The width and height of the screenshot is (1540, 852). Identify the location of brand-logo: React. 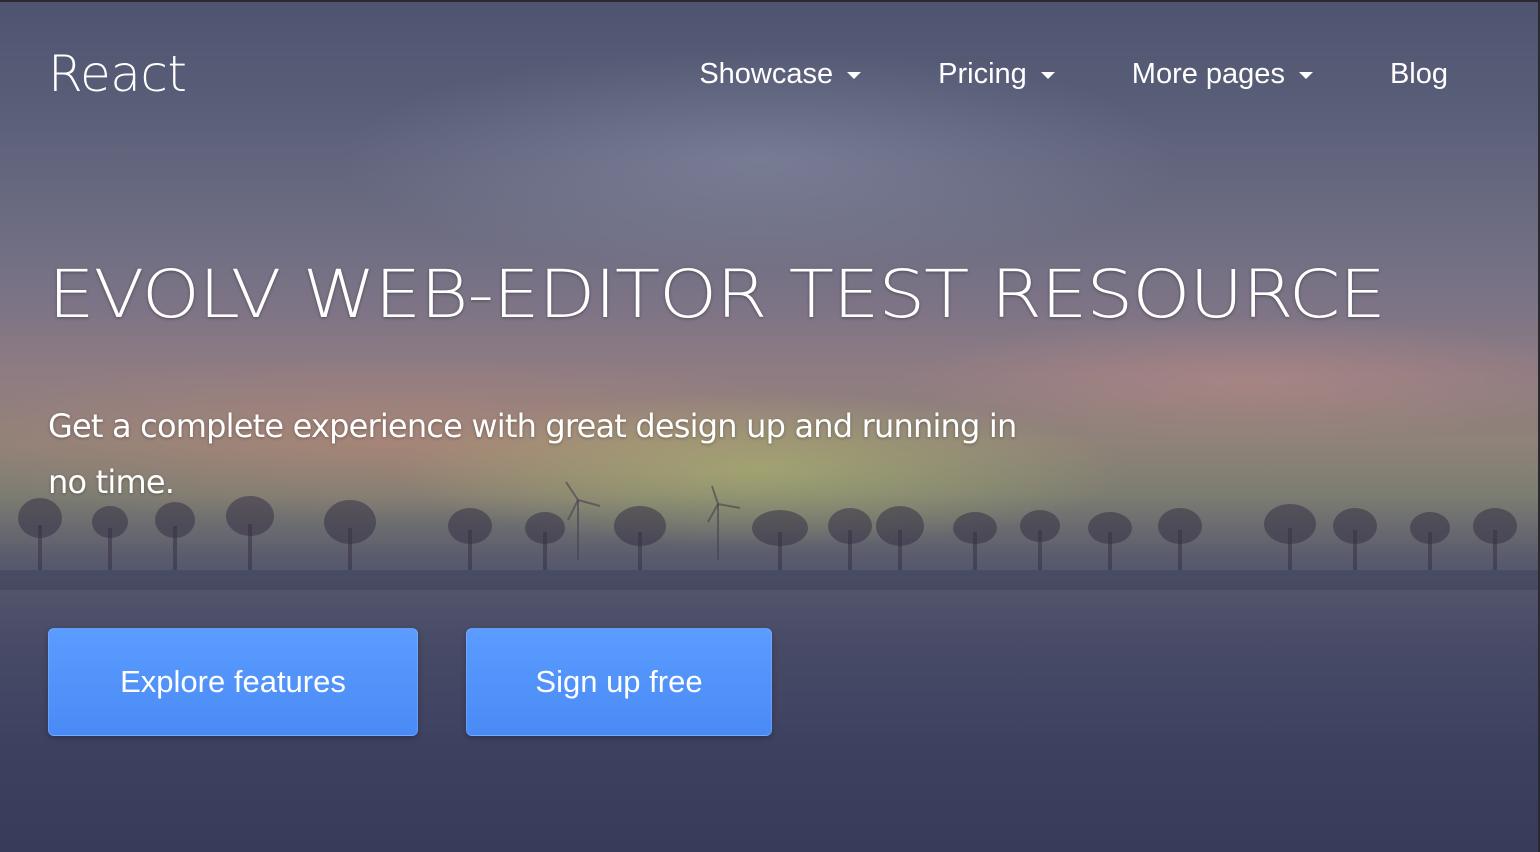
(117, 74).